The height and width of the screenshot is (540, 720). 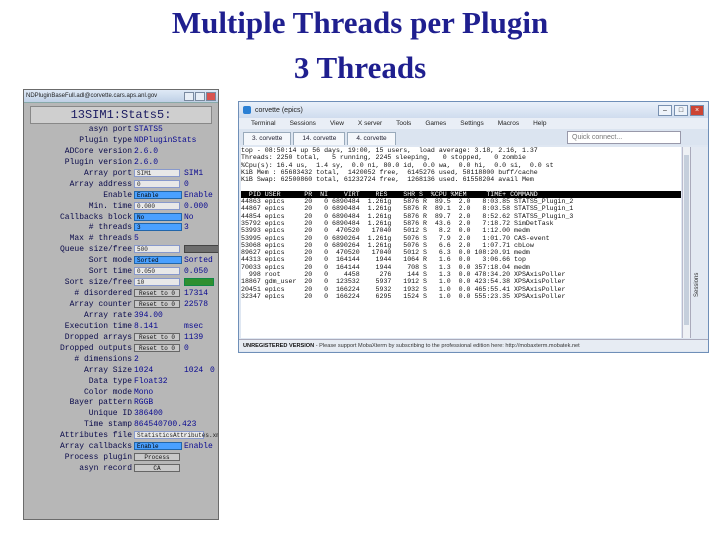 I want to click on slide-title-line2: 3 Threads, so click(x=360, y=67).